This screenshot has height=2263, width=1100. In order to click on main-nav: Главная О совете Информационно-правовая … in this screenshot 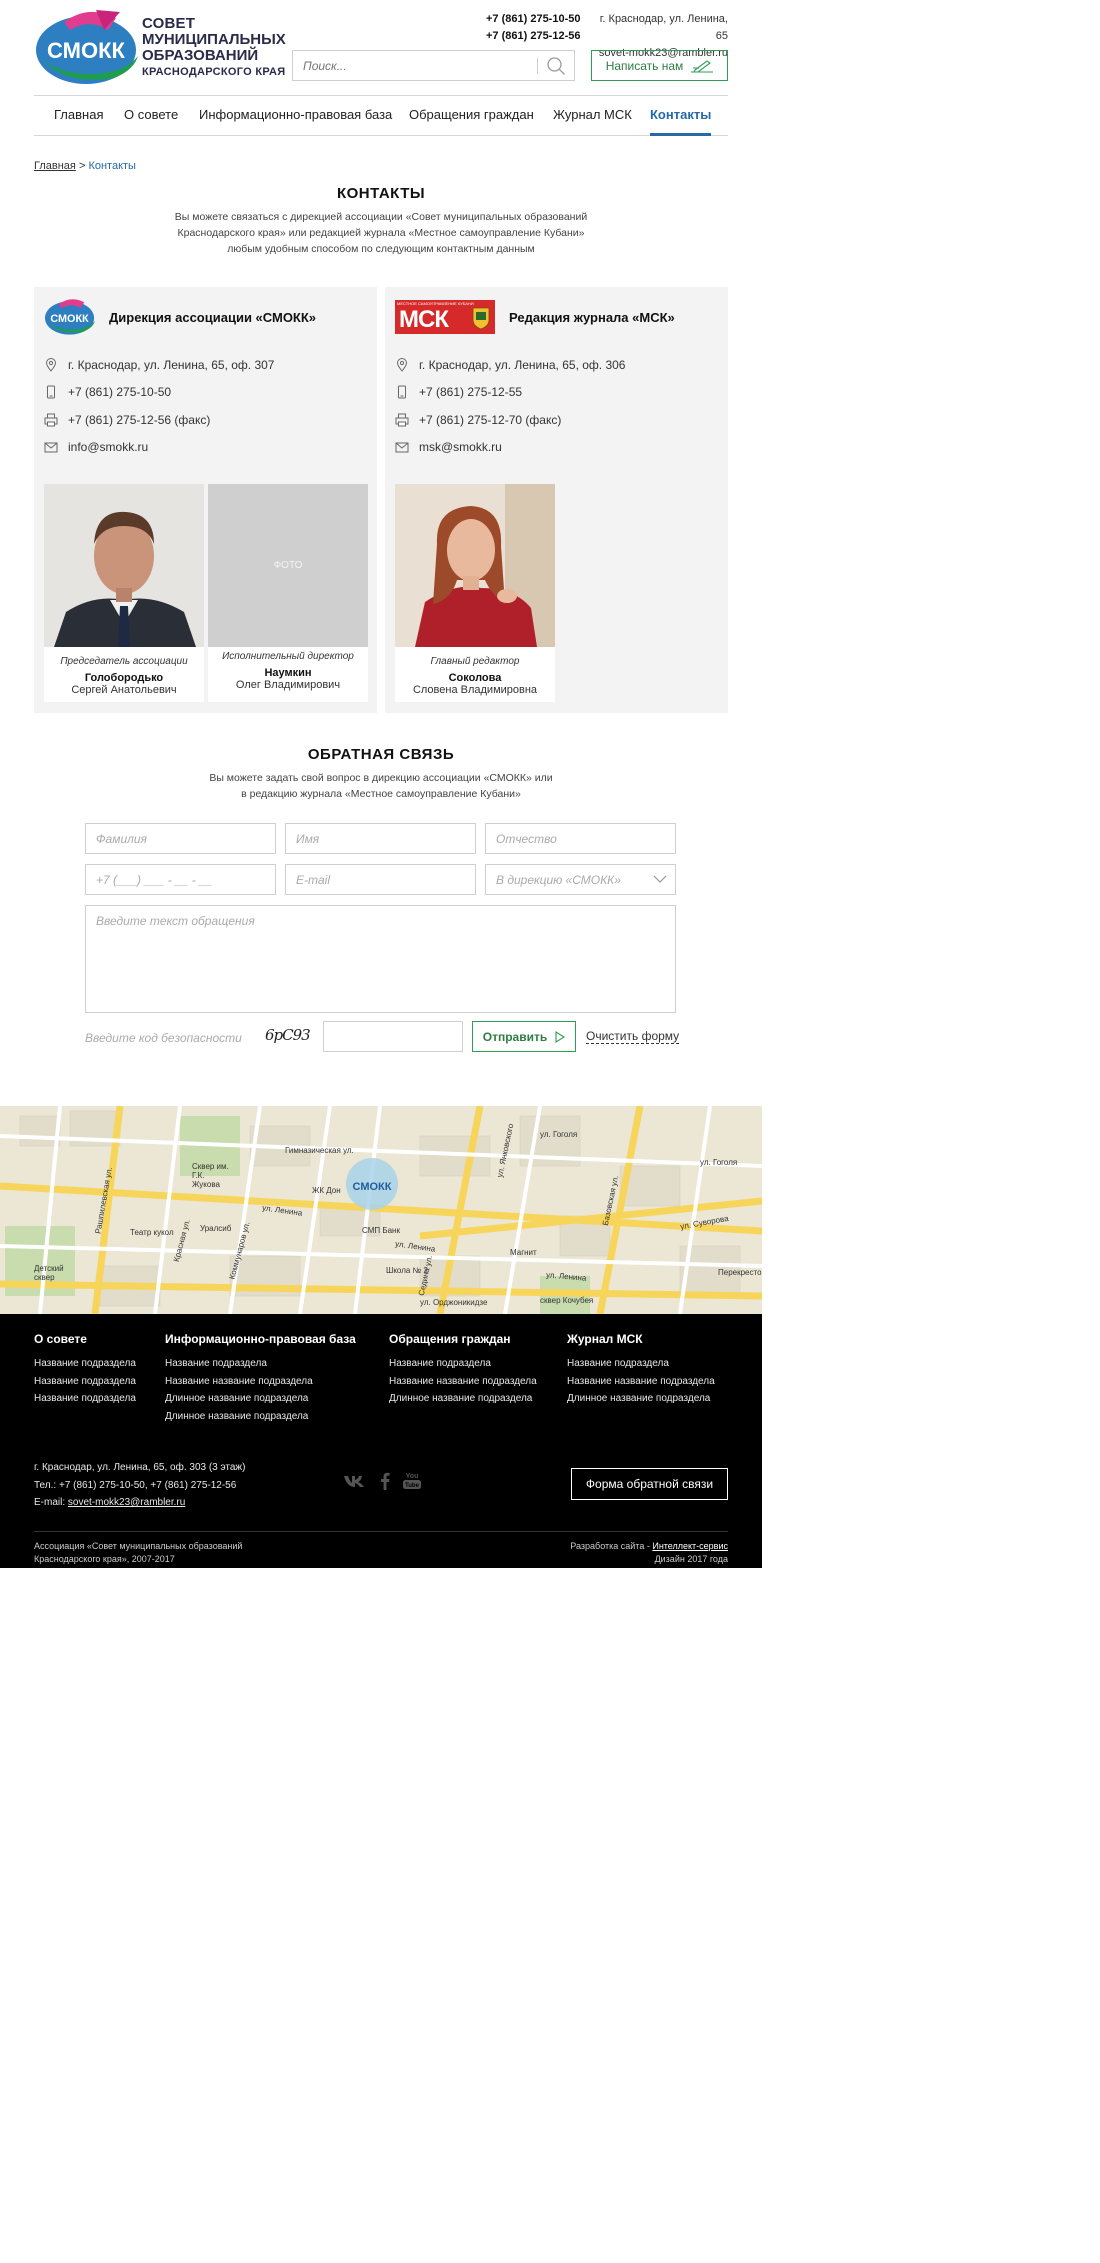, I will do `click(381, 115)`.